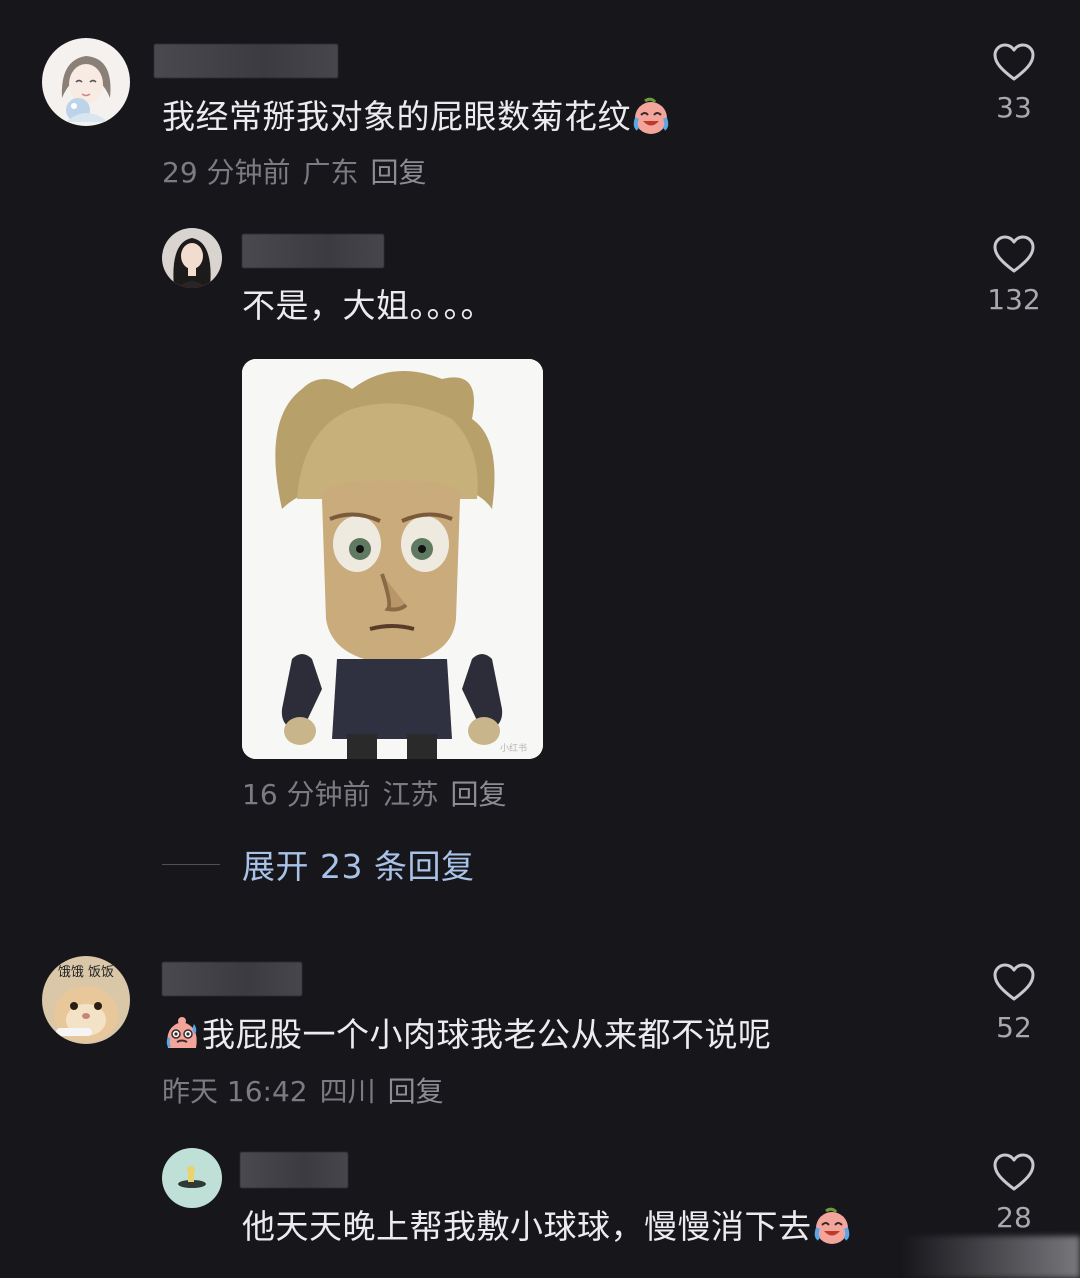 The width and height of the screenshot is (1080, 1278). I want to click on like-count: 132, so click(1014, 299).